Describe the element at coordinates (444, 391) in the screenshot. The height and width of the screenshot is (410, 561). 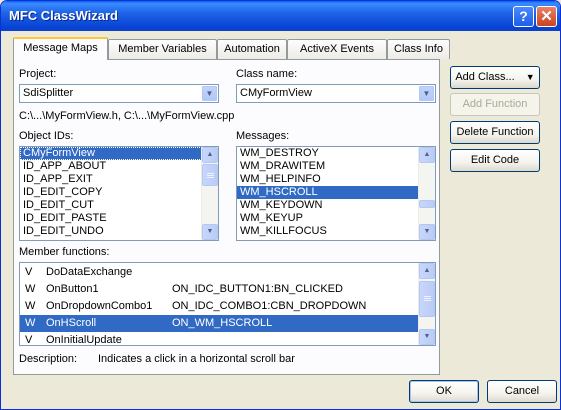
I see `ok-button: OK` at that location.